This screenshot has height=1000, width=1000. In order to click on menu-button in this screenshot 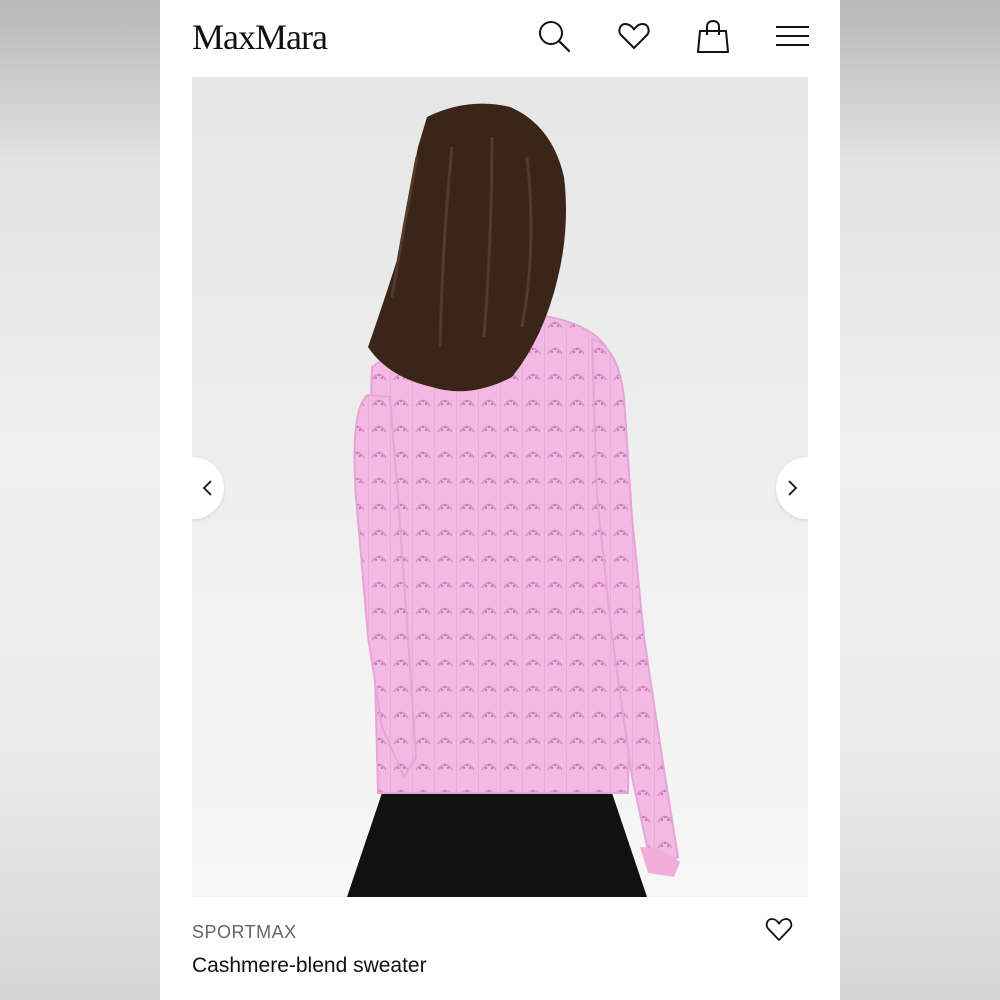, I will do `click(793, 36)`.